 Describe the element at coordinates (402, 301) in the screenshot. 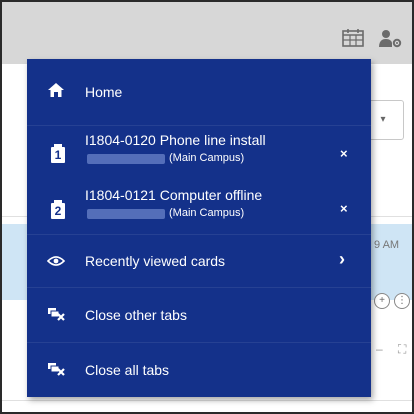

I see `trash-circle-icon: ⋮` at that location.